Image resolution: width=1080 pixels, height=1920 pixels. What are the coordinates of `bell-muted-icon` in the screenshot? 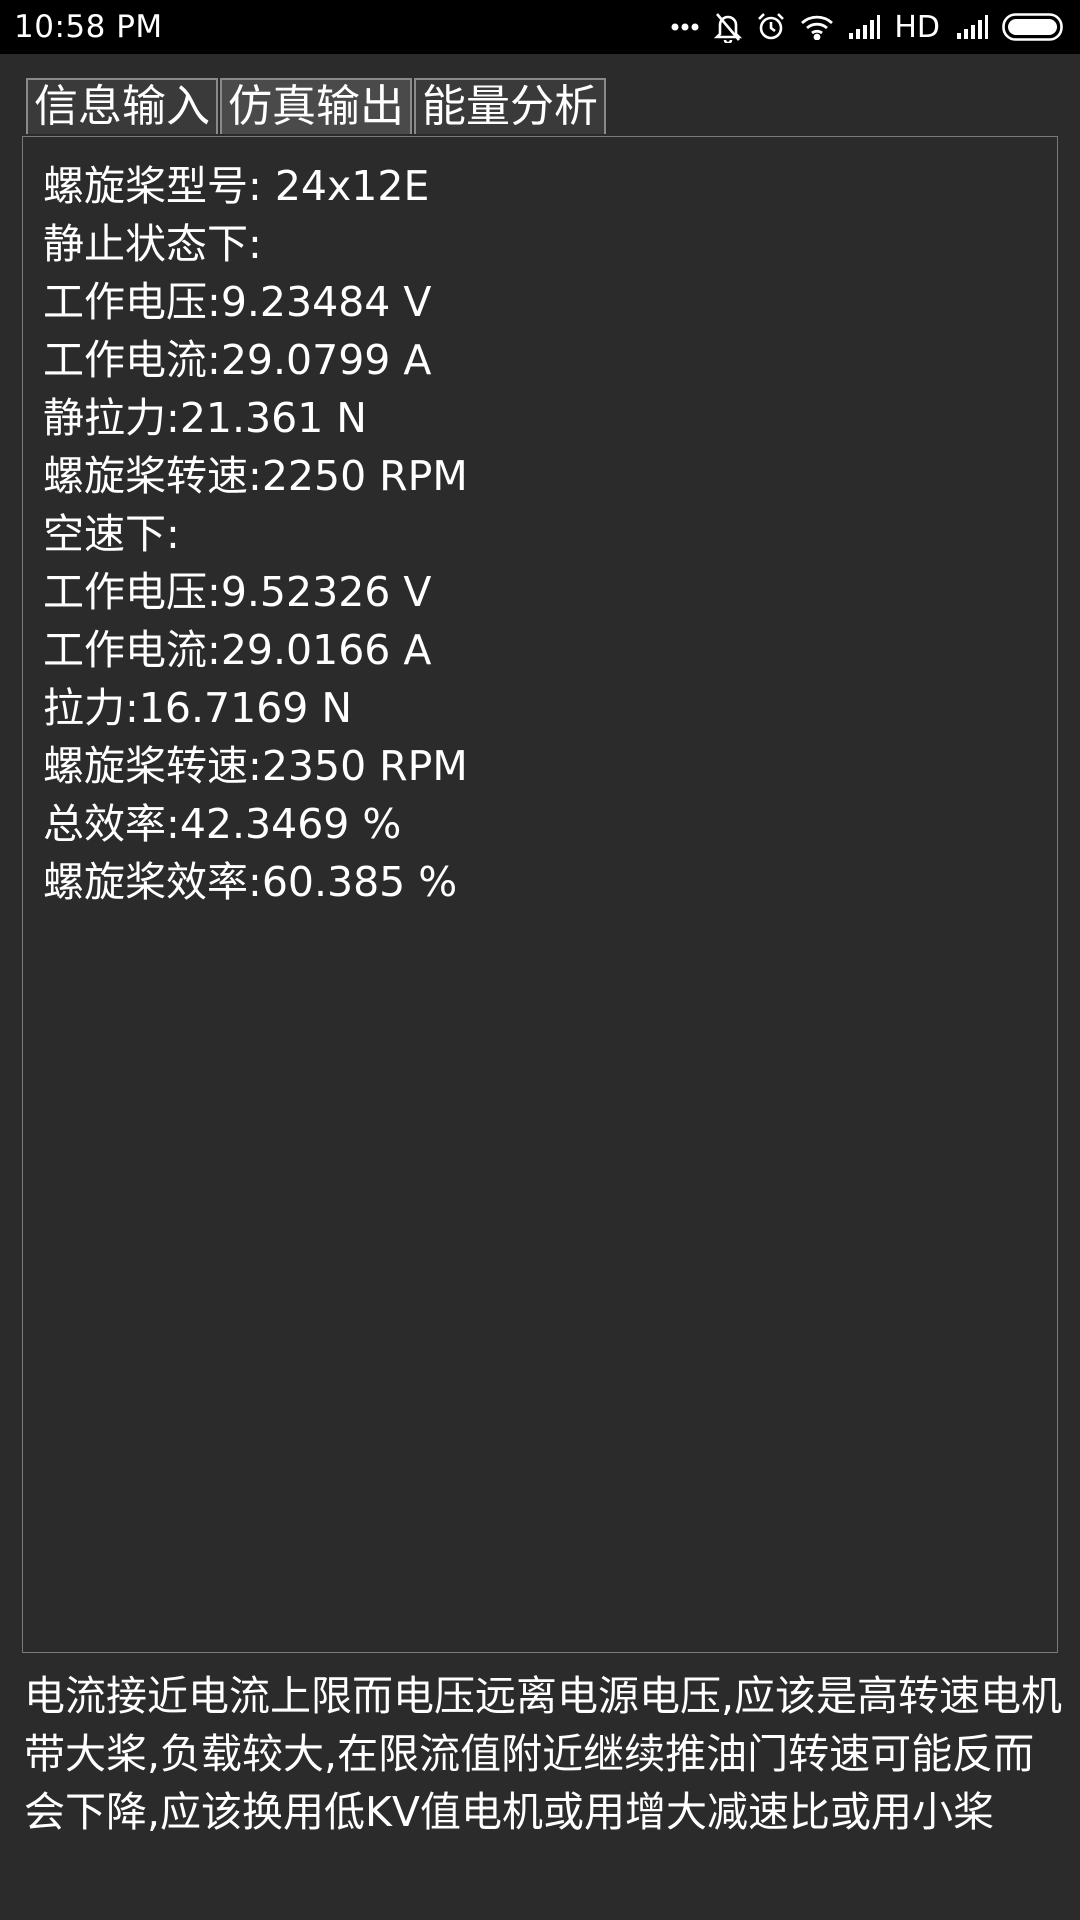 It's located at (728, 27).